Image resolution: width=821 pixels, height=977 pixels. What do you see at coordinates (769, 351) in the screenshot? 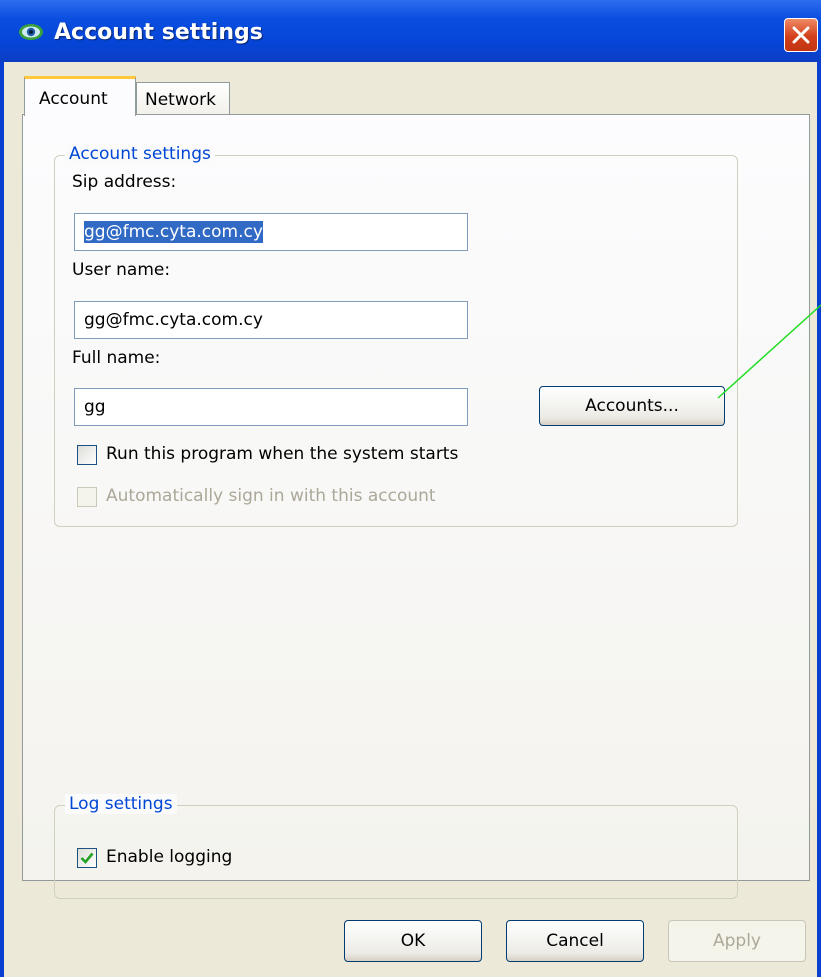
I see `annotation-pointer-line` at bounding box center [769, 351].